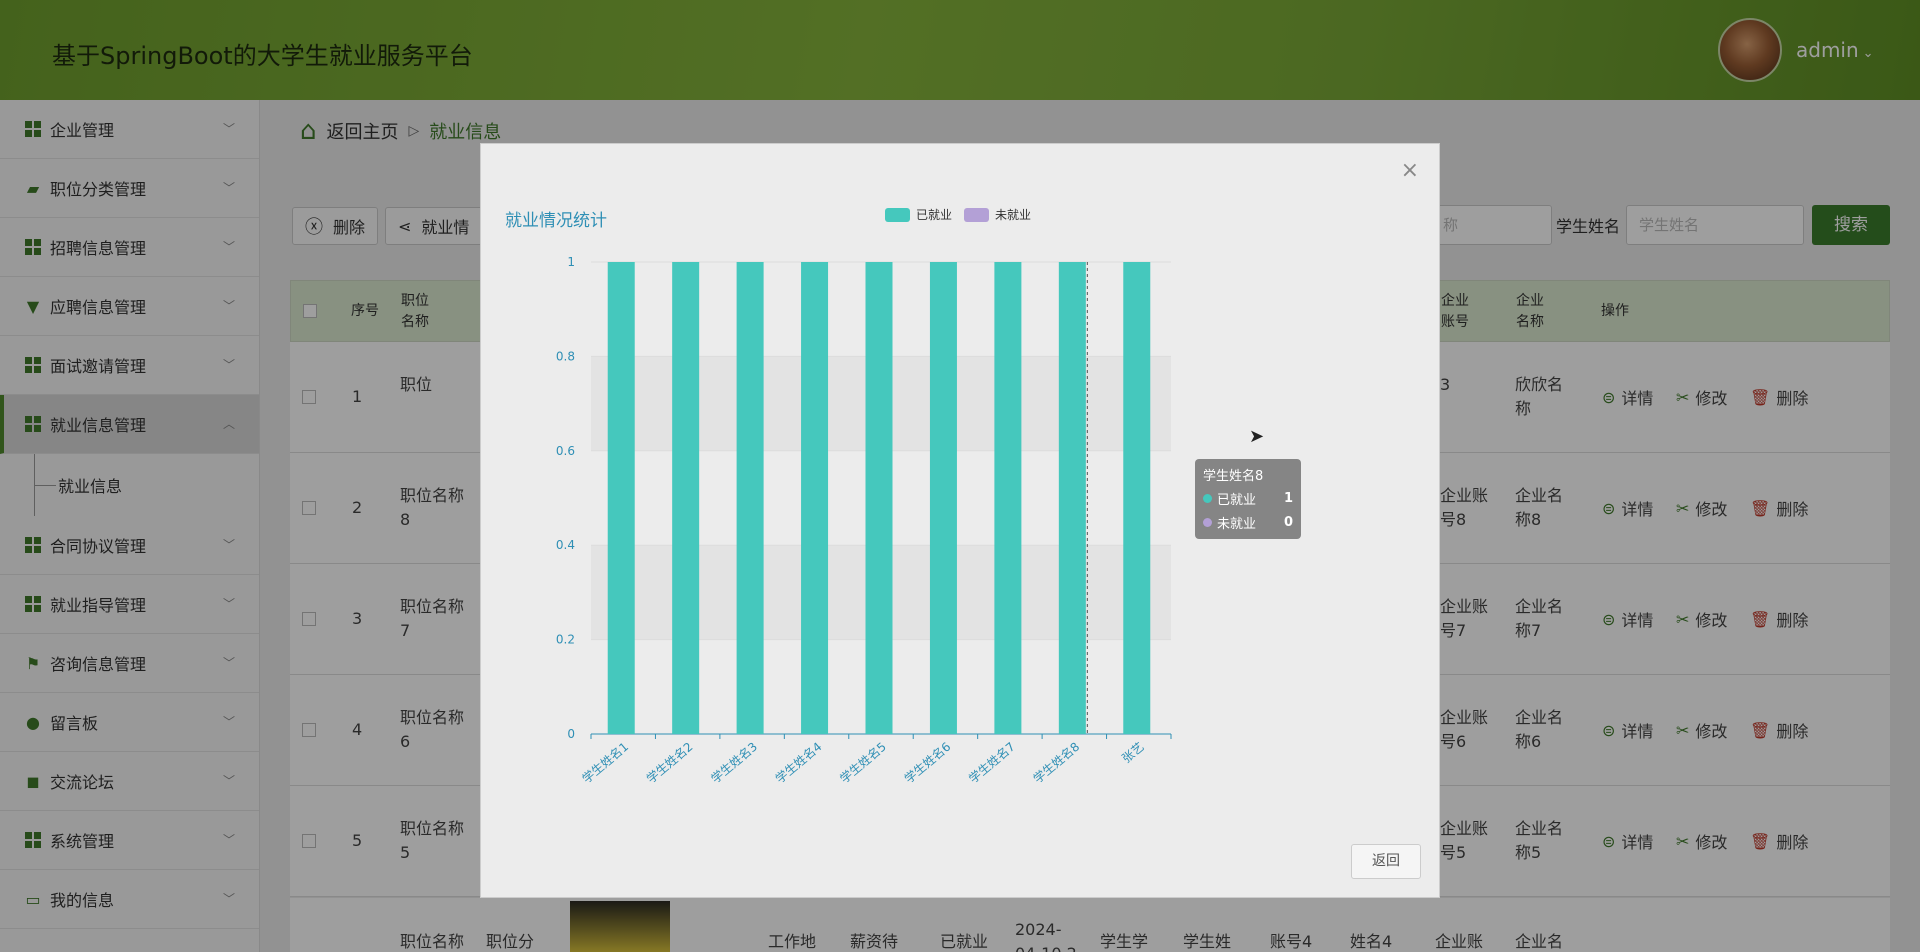  What do you see at coordinates (1288, 522) in the screenshot?
I see `tooltip-value: 0` at bounding box center [1288, 522].